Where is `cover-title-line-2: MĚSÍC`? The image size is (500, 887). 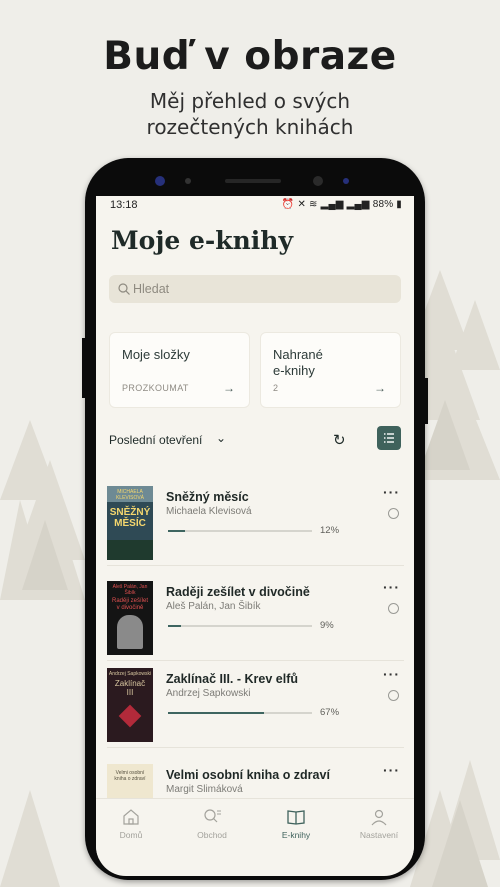
cover-title-line-2: MĚSÍC is located at coordinates (130, 523).